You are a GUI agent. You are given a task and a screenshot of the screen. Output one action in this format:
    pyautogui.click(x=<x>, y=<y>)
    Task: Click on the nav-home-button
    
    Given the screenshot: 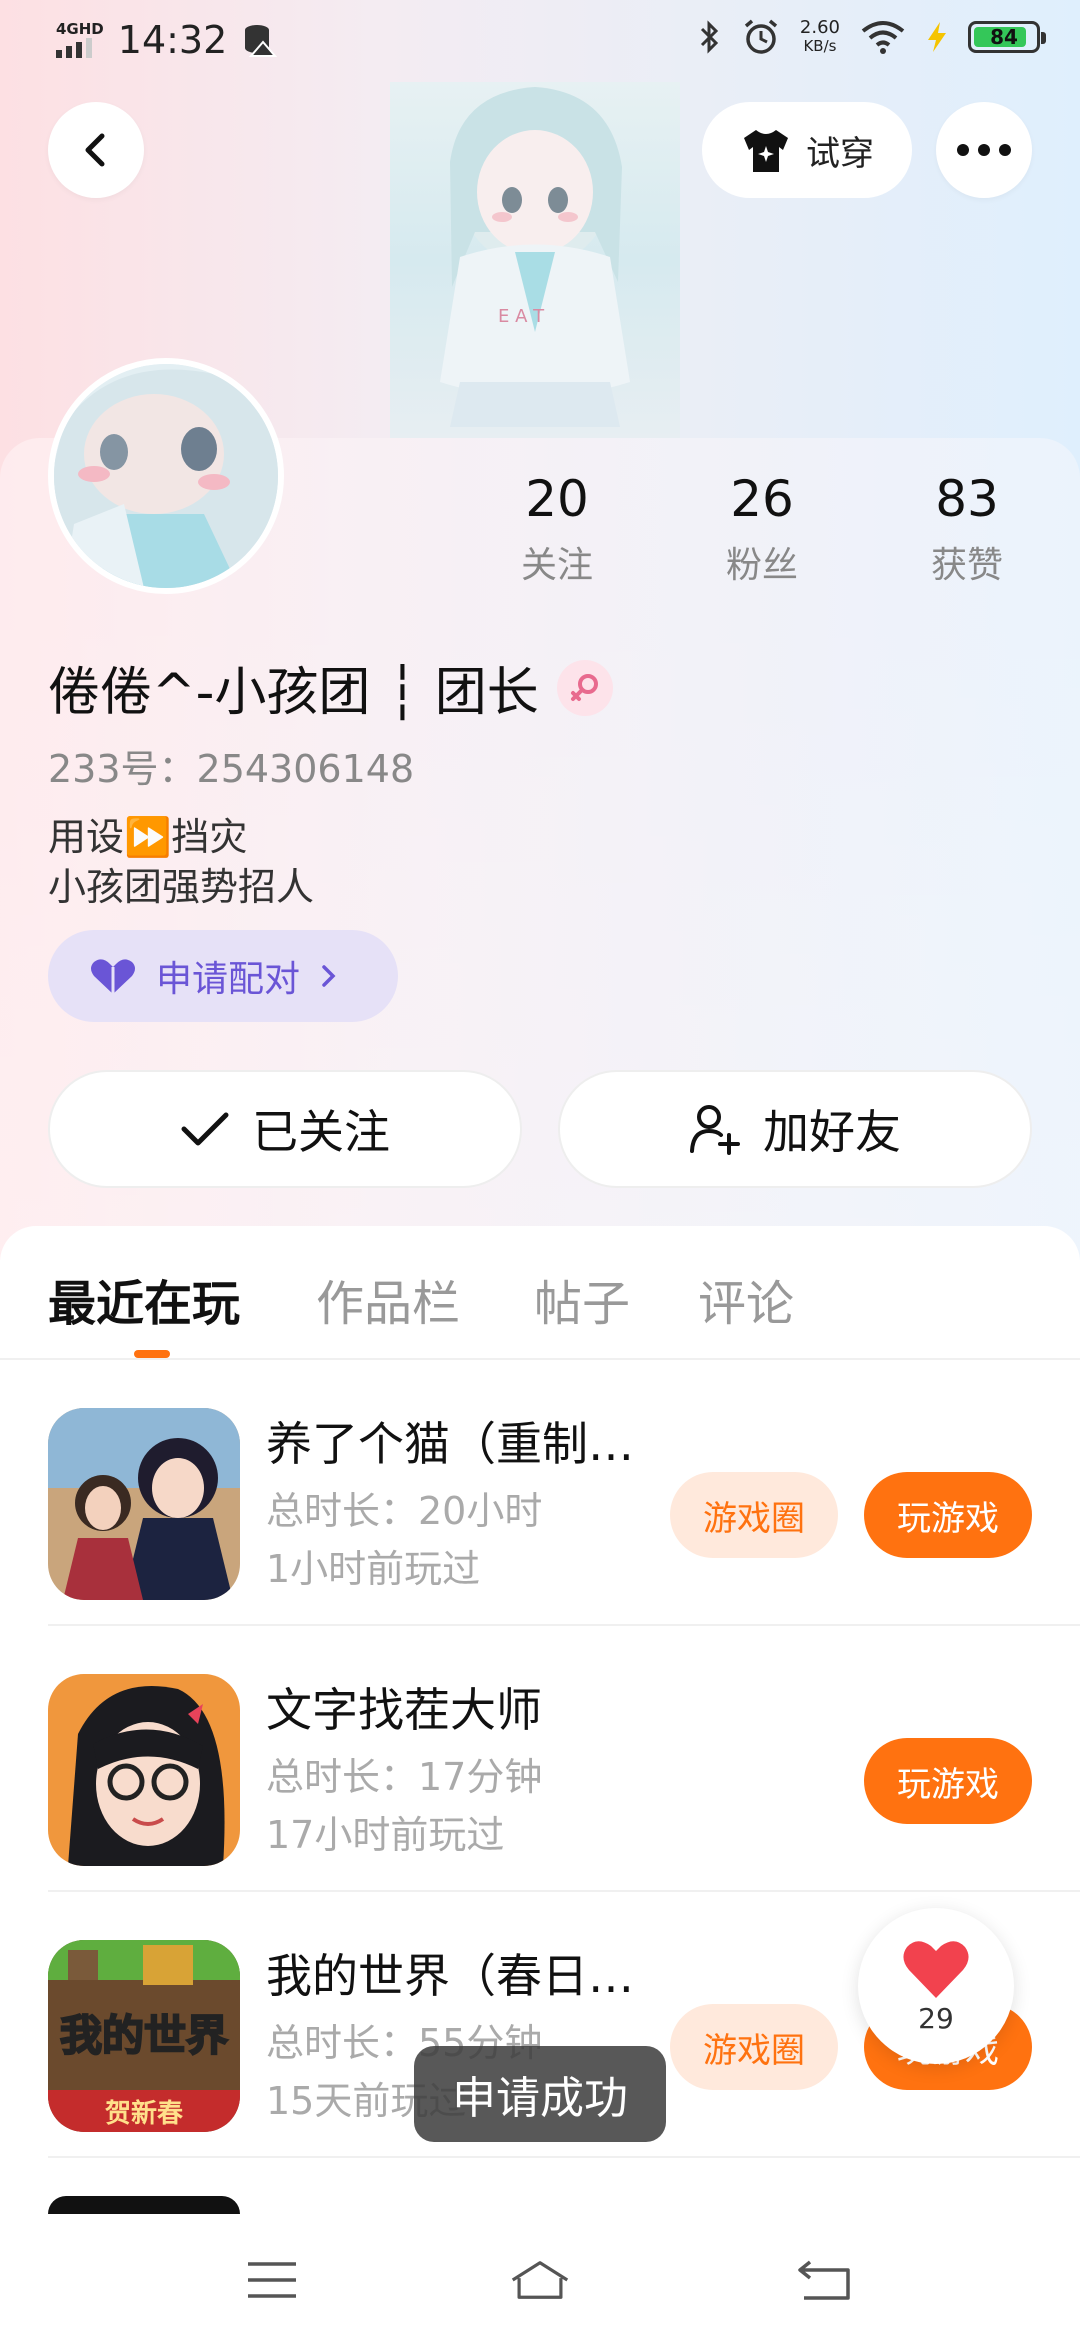 What is the action you would take?
    pyautogui.click(x=540, y=2280)
    